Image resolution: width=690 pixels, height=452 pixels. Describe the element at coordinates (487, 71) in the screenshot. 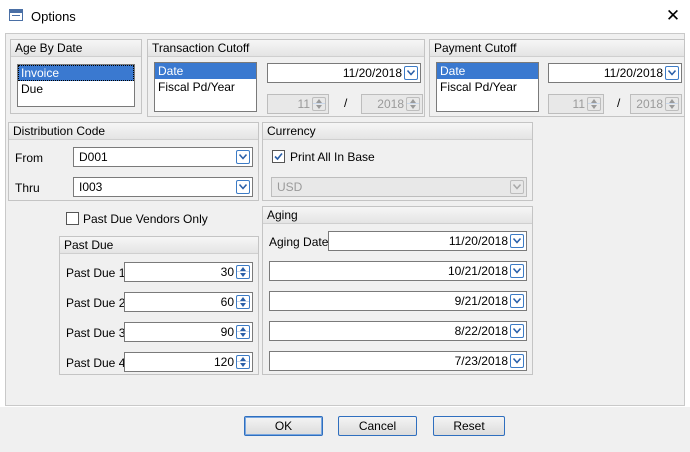

I see `payment-cutoff-option-date: Date` at that location.